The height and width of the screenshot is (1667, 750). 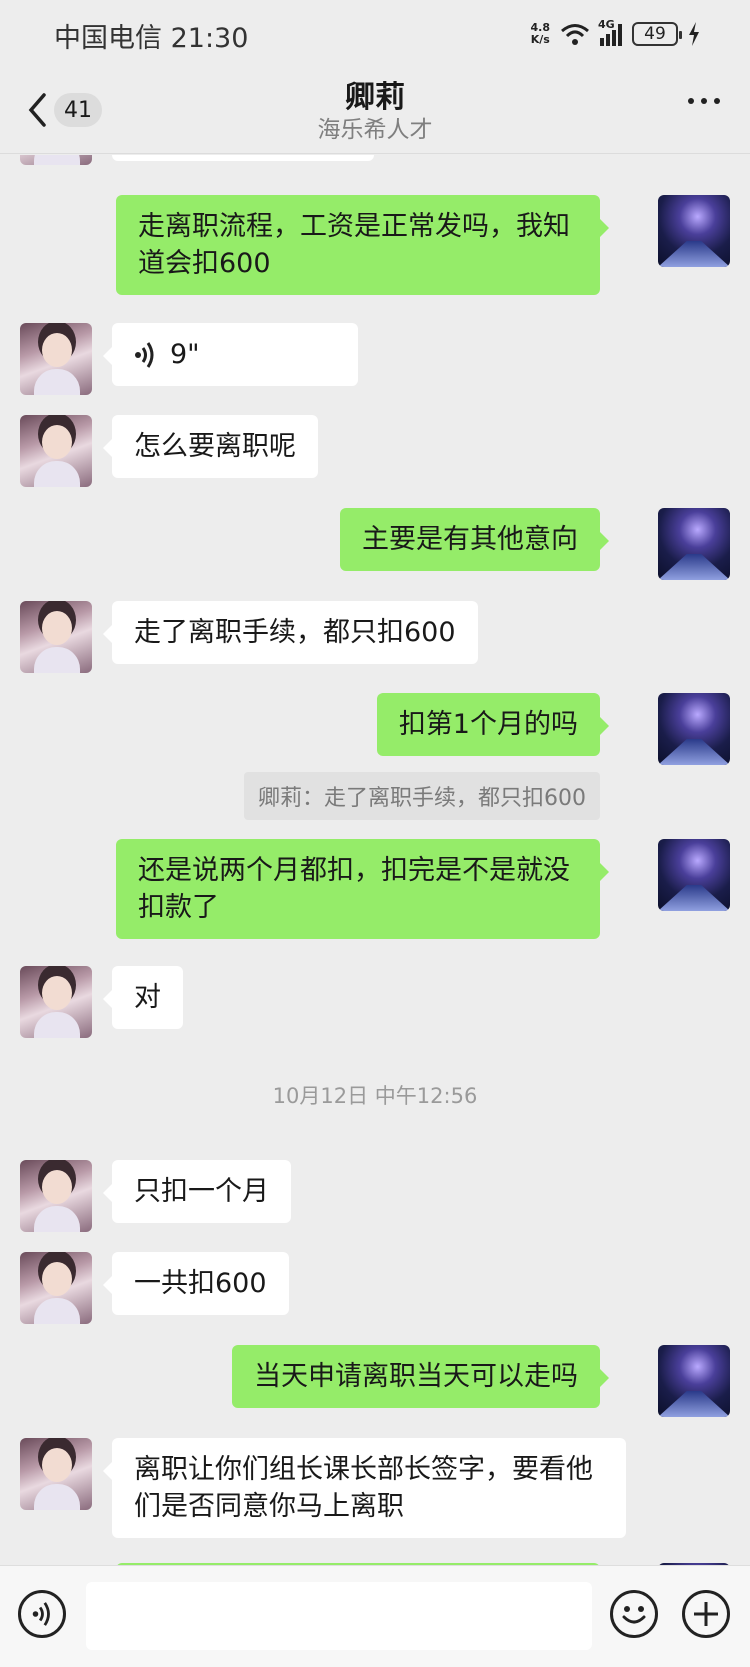 What do you see at coordinates (375, 33) in the screenshot?
I see `status-bar: 中国电信 21:30 4.8 K/s 4G 49` at bounding box center [375, 33].